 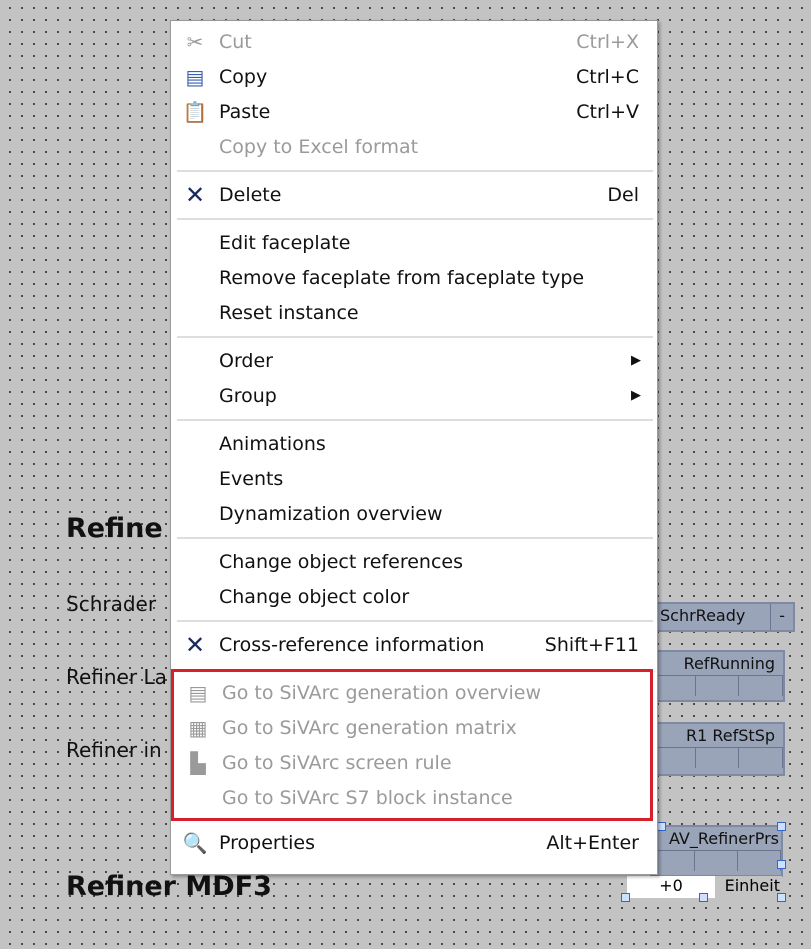 I want to click on cut-label: Cut, so click(x=235, y=41).